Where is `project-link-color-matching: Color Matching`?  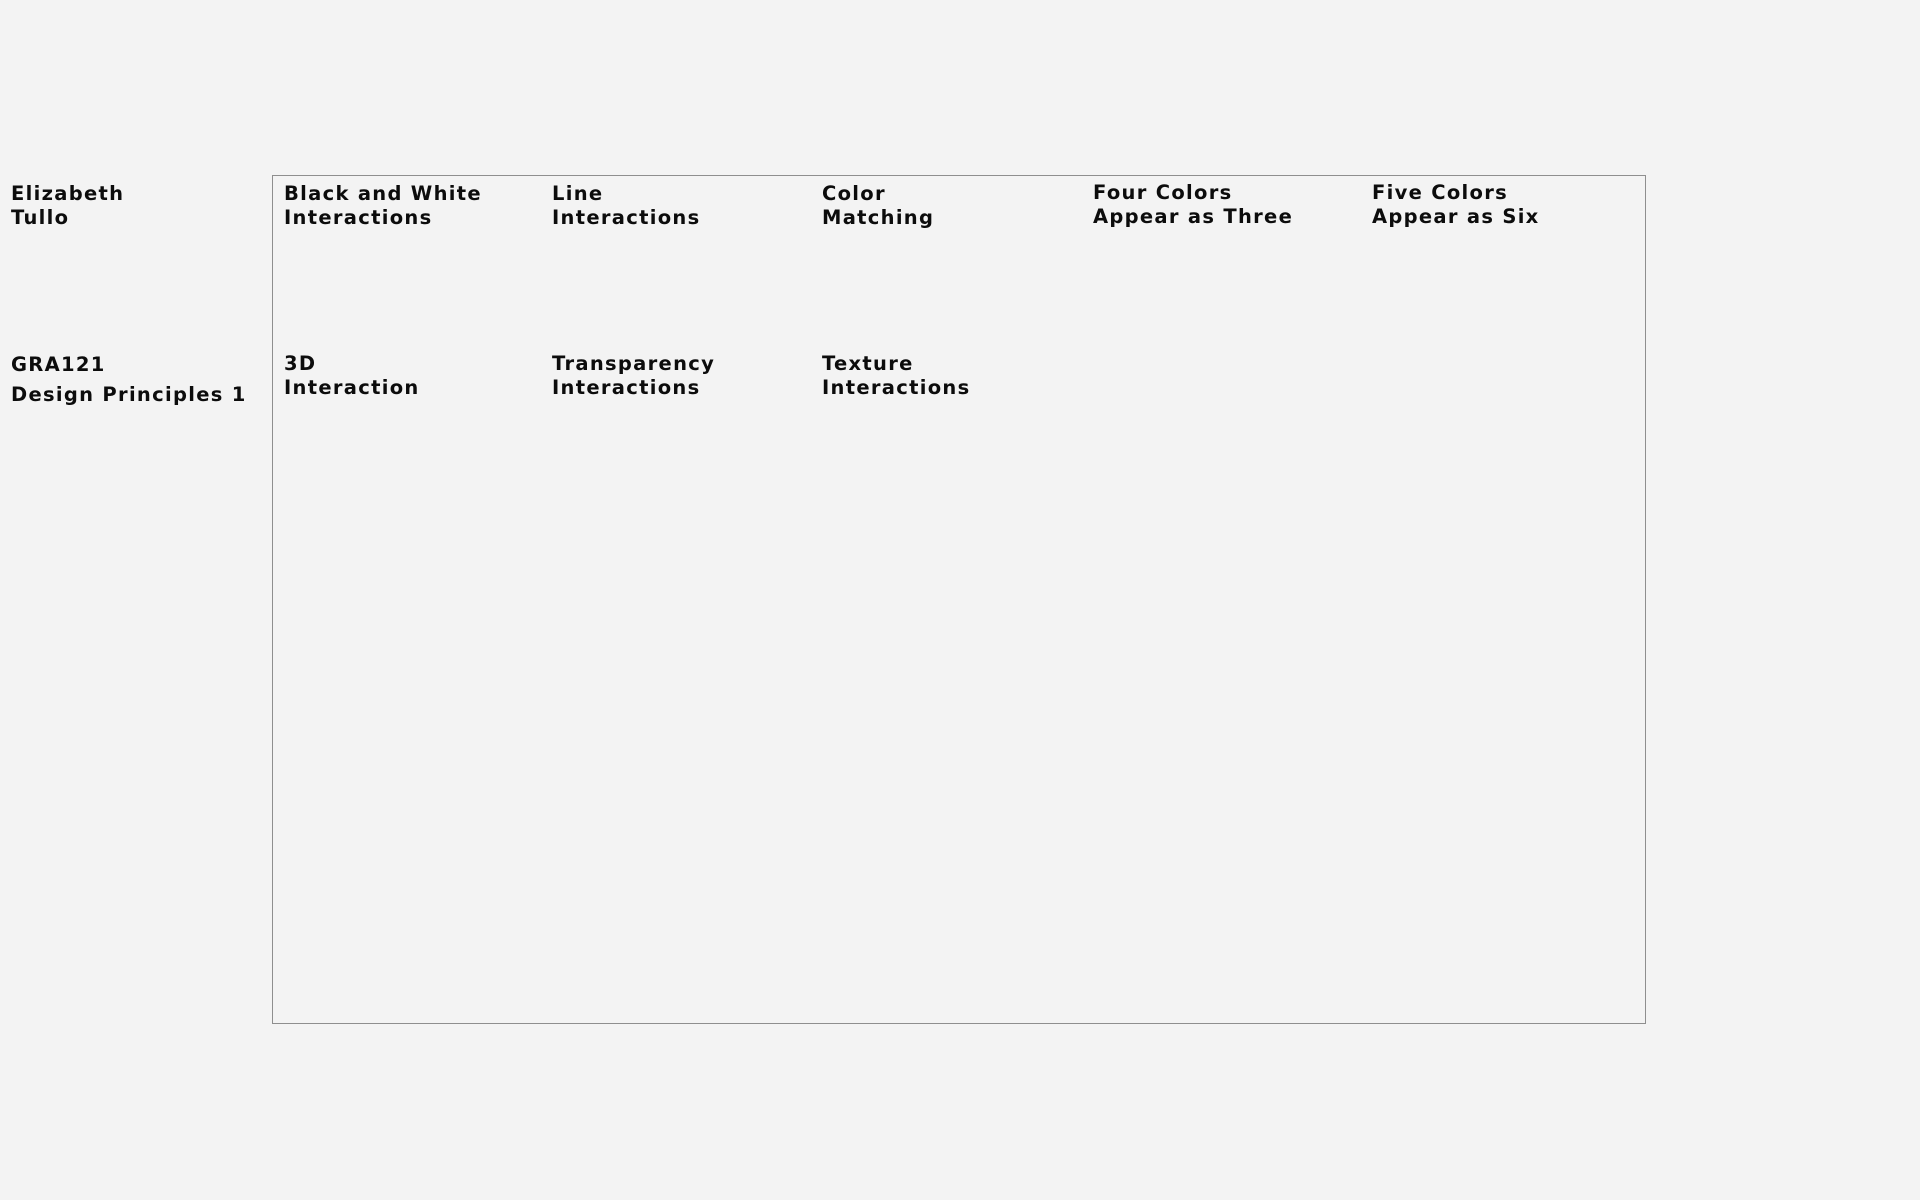
project-link-color-matching: Color Matching is located at coordinates (878, 206).